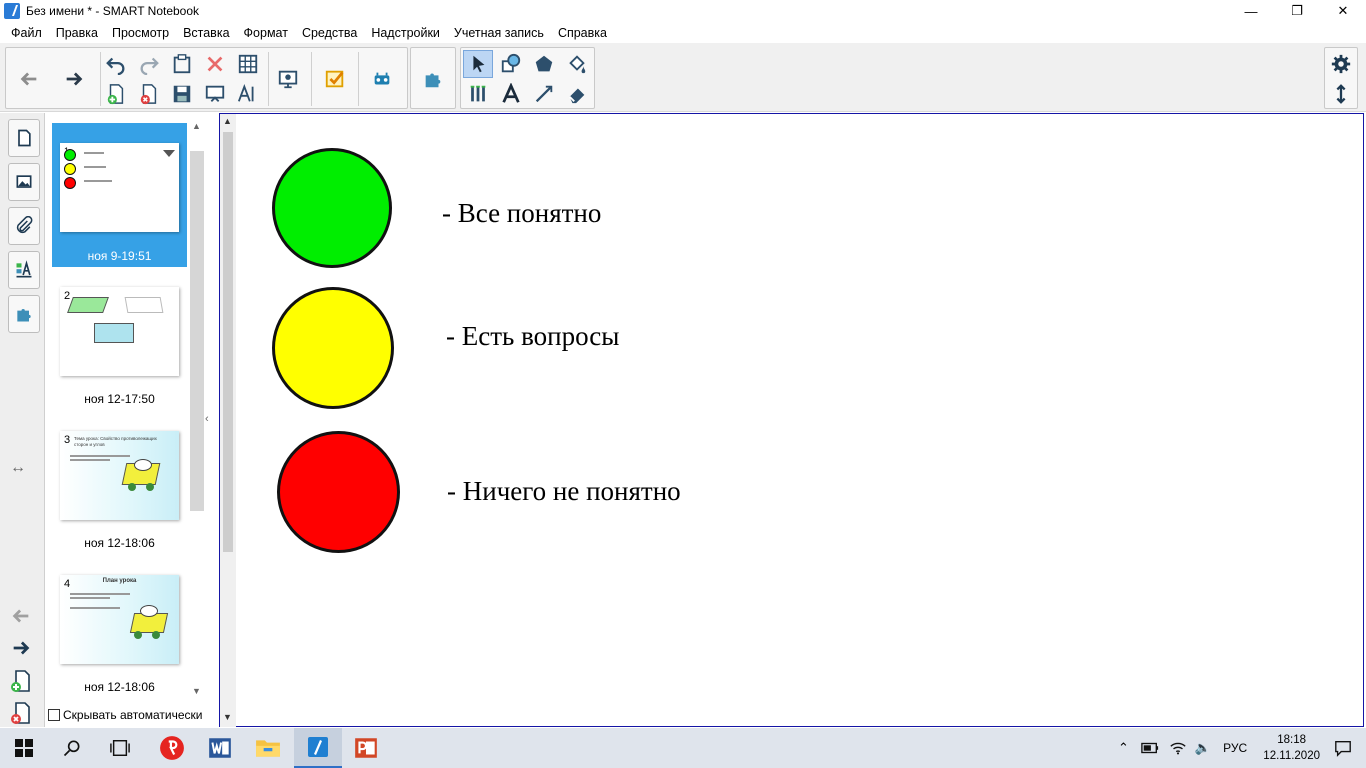 The height and width of the screenshot is (768, 1366). What do you see at coordinates (582, 33) in the screenshot?
I see `menu-help: Справка` at bounding box center [582, 33].